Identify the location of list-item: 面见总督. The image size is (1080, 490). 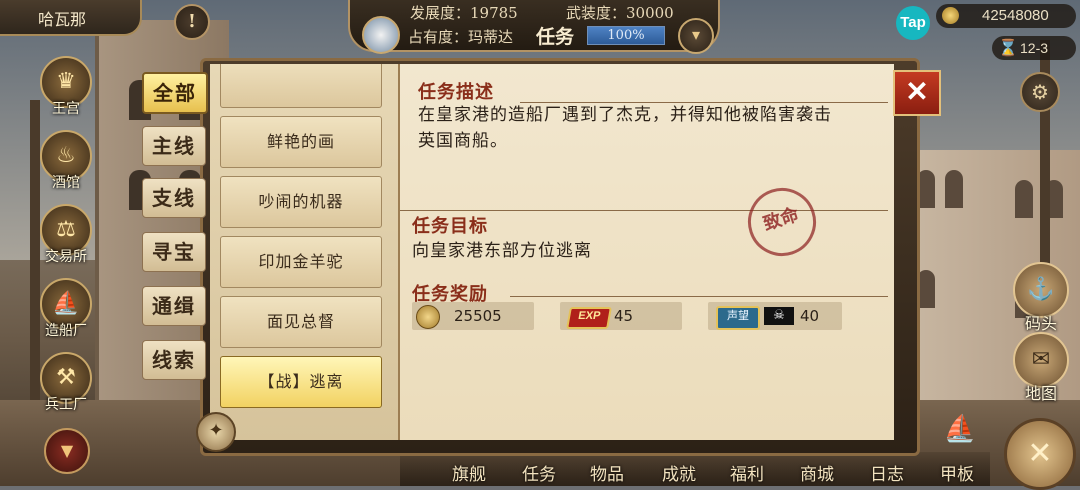
(301, 322).